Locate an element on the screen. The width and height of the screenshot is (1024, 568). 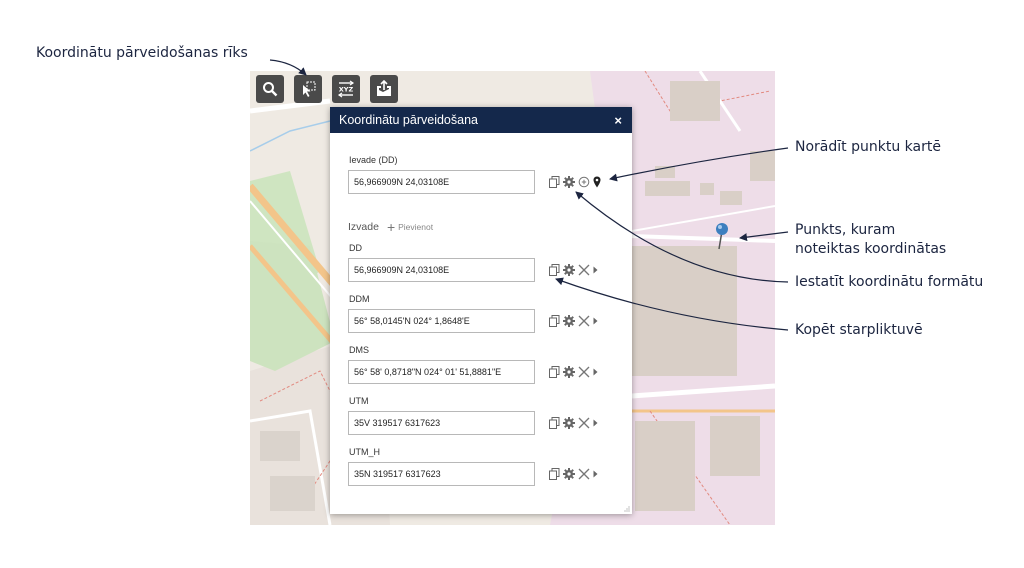
annotation-set-format: Iestatīt koordinātu formātu is located at coordinates (889, 282).